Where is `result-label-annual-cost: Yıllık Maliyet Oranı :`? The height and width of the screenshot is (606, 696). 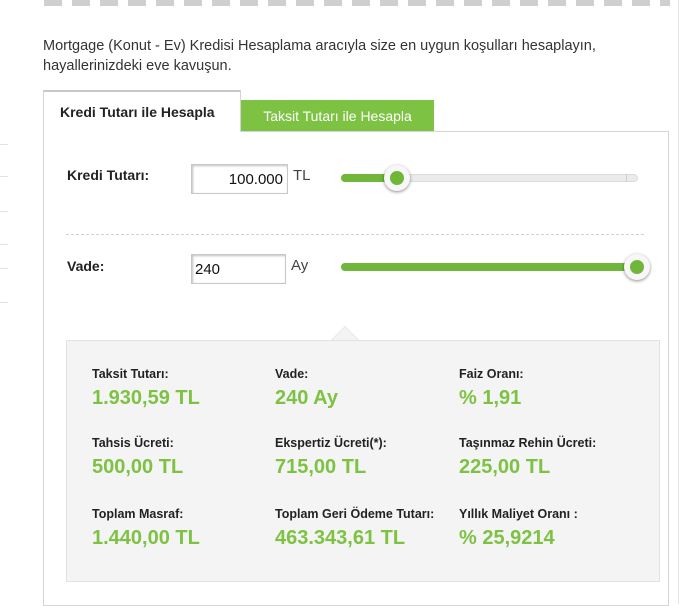
result-label-annual-cost: Yıllık Maliyet Oranı : is located at coordinates (518, 514).